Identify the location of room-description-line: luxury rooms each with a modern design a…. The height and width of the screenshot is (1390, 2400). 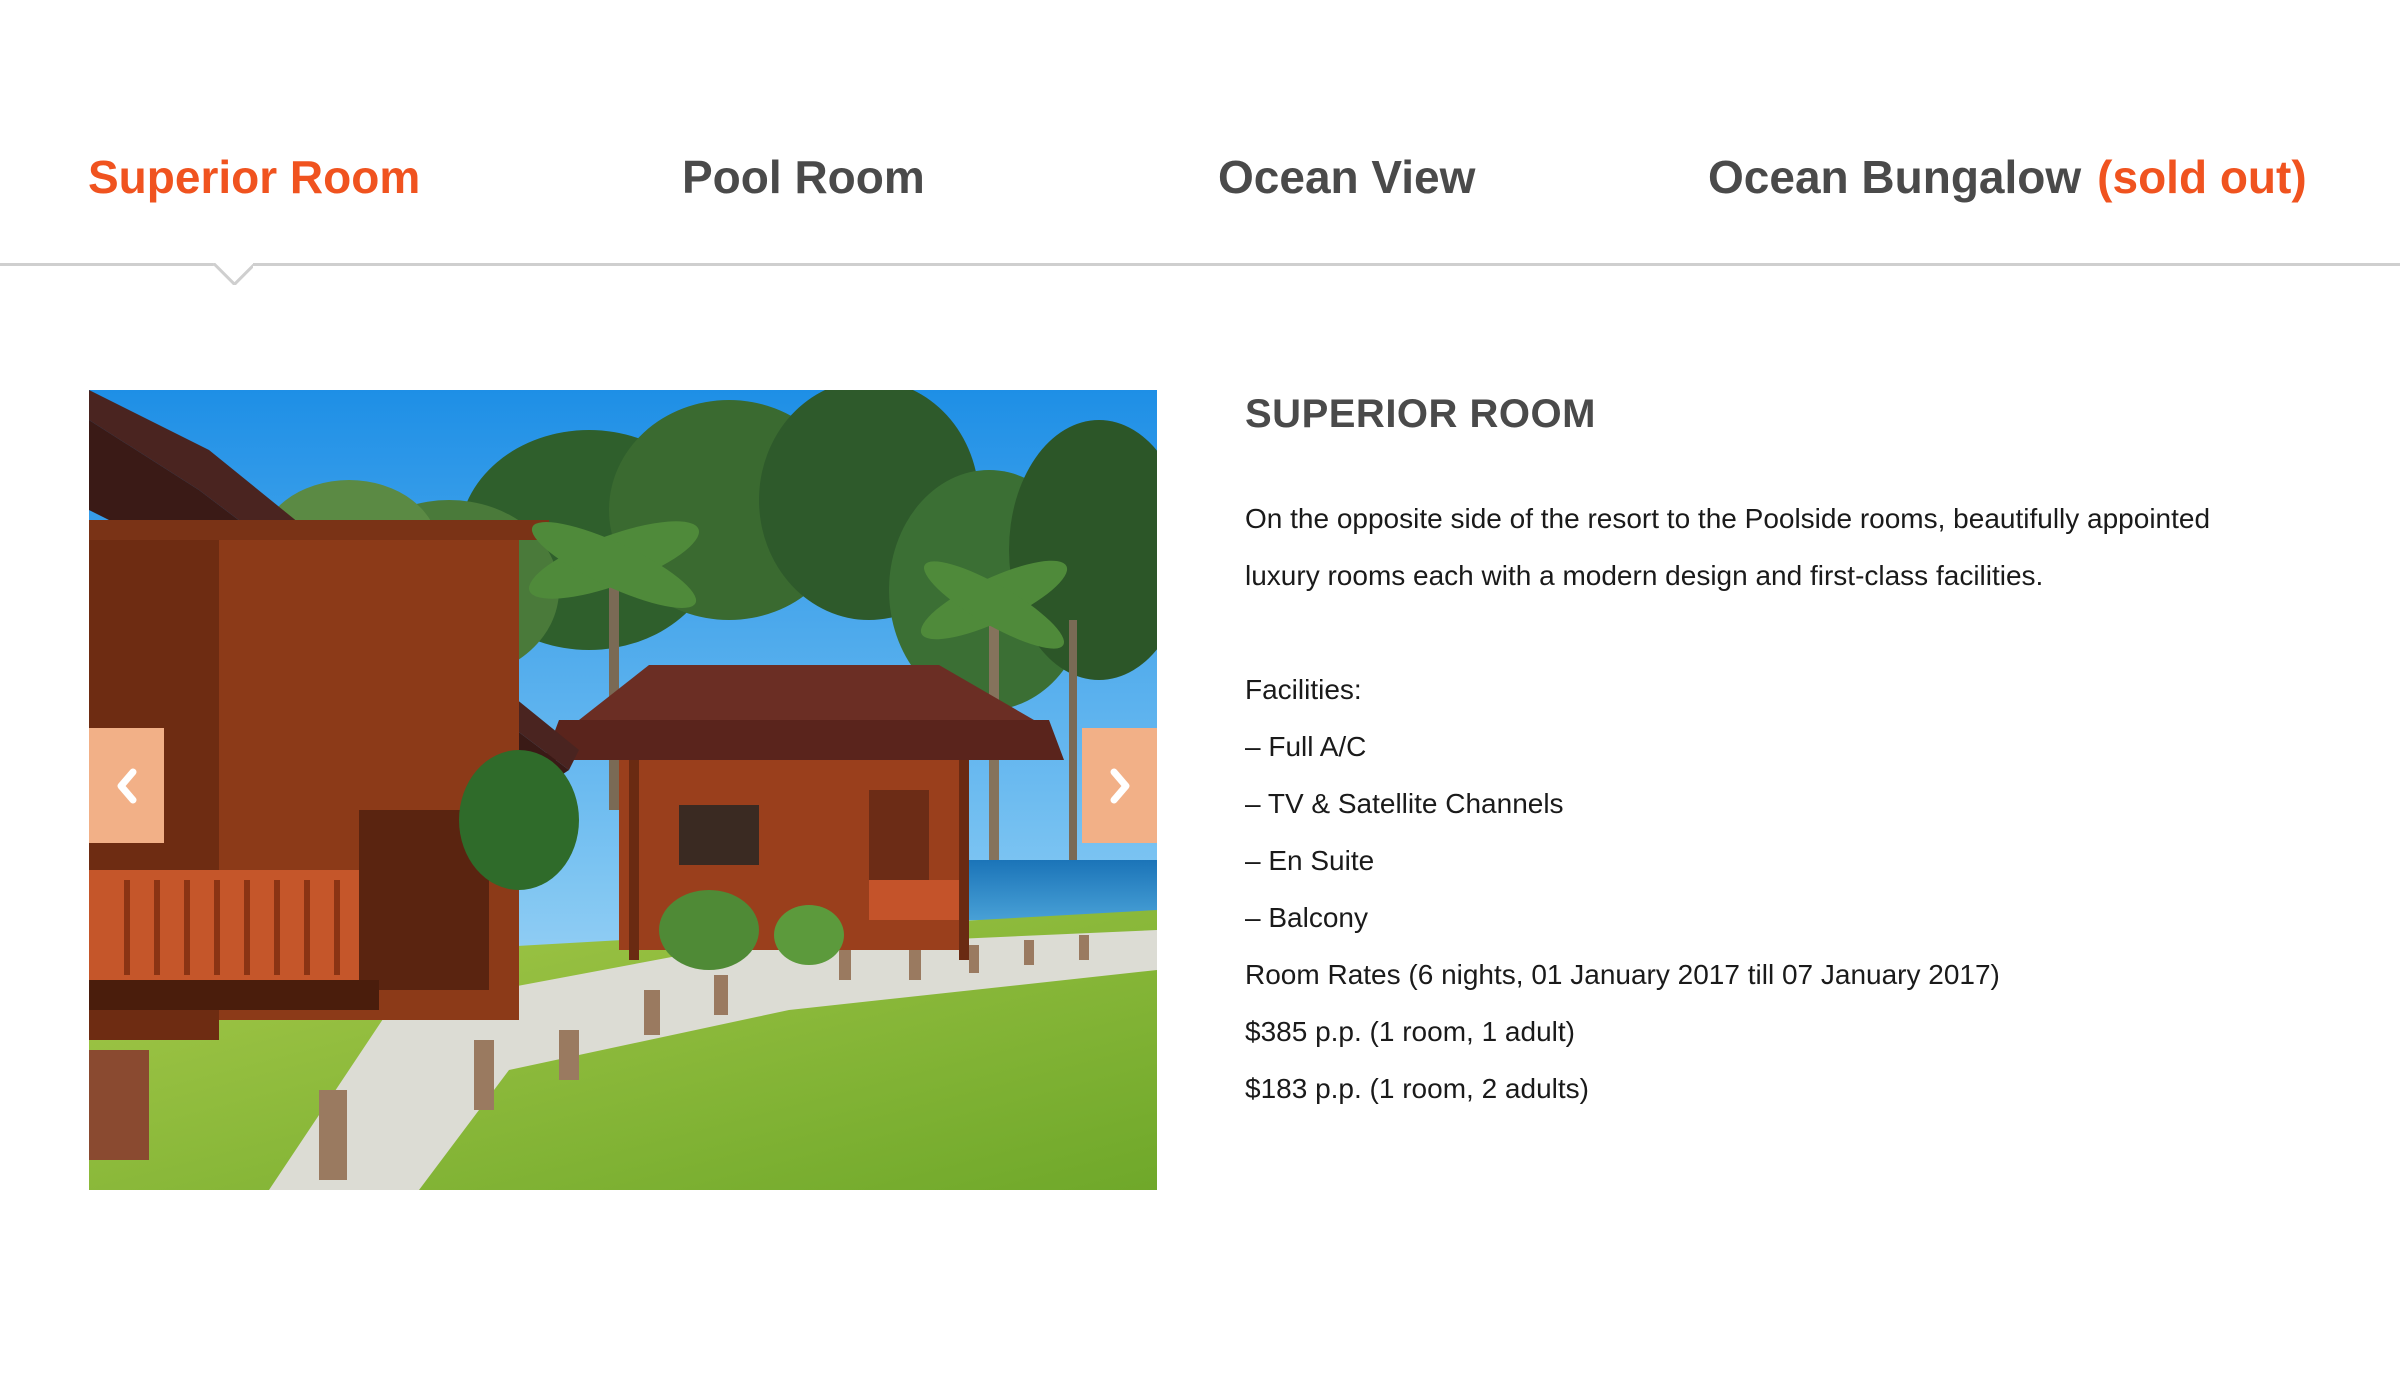
(1644, 575).